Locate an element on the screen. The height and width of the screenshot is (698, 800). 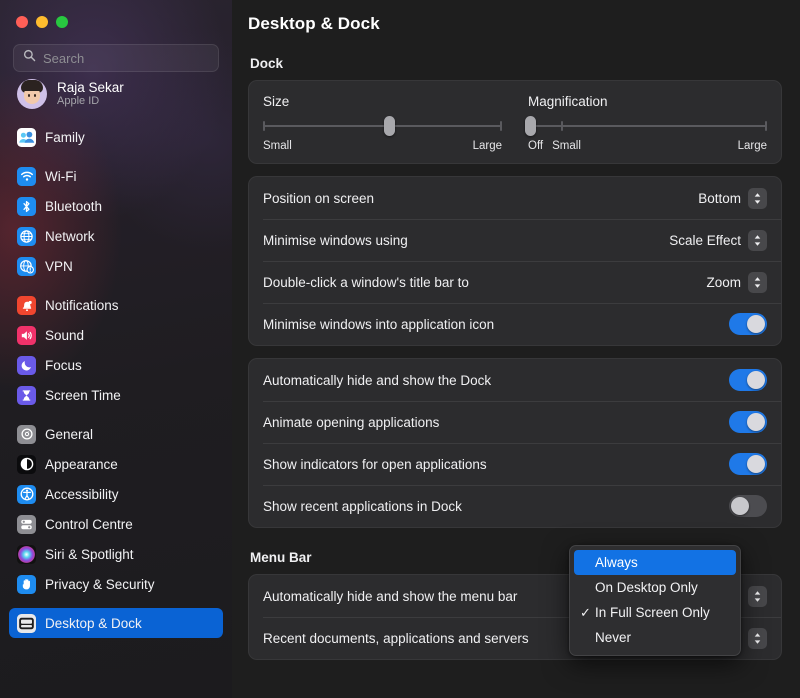
animate-opening-apps-toggle is located at coordinates (748, 422).